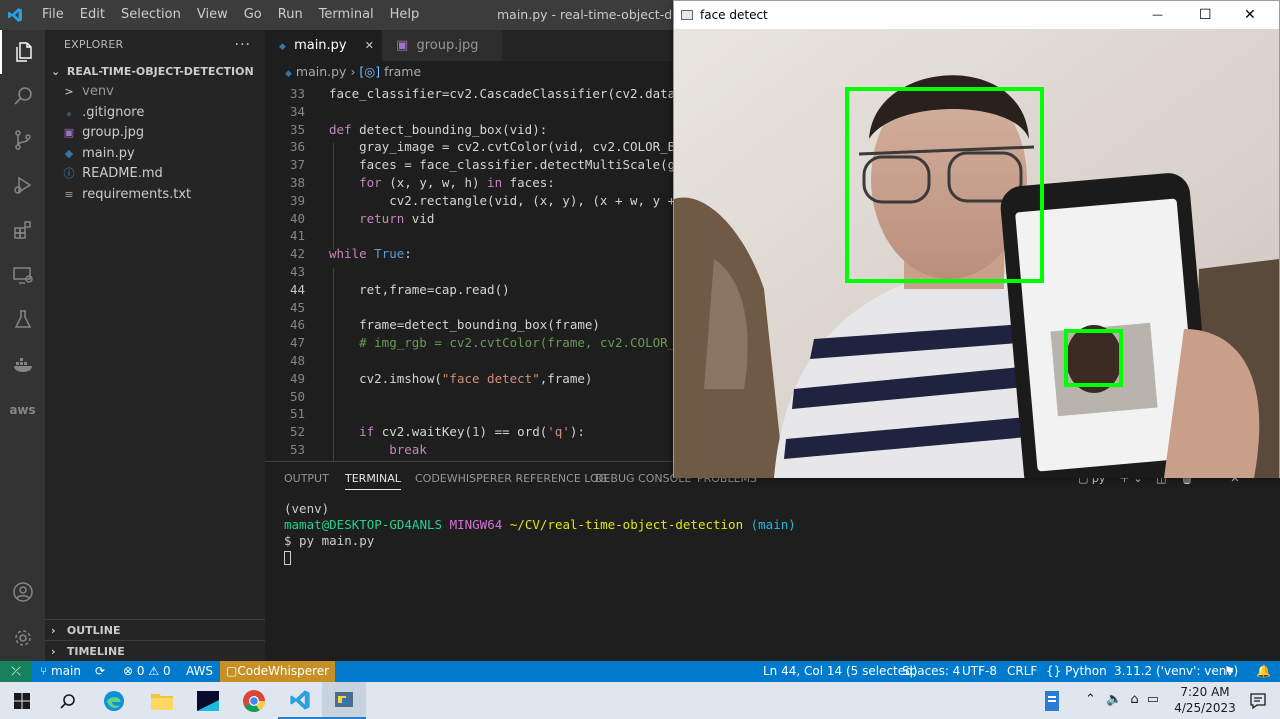 This screenshot has height=719, width=1280. I want to click on tab-output: OUTPUT, so click(306, 478).